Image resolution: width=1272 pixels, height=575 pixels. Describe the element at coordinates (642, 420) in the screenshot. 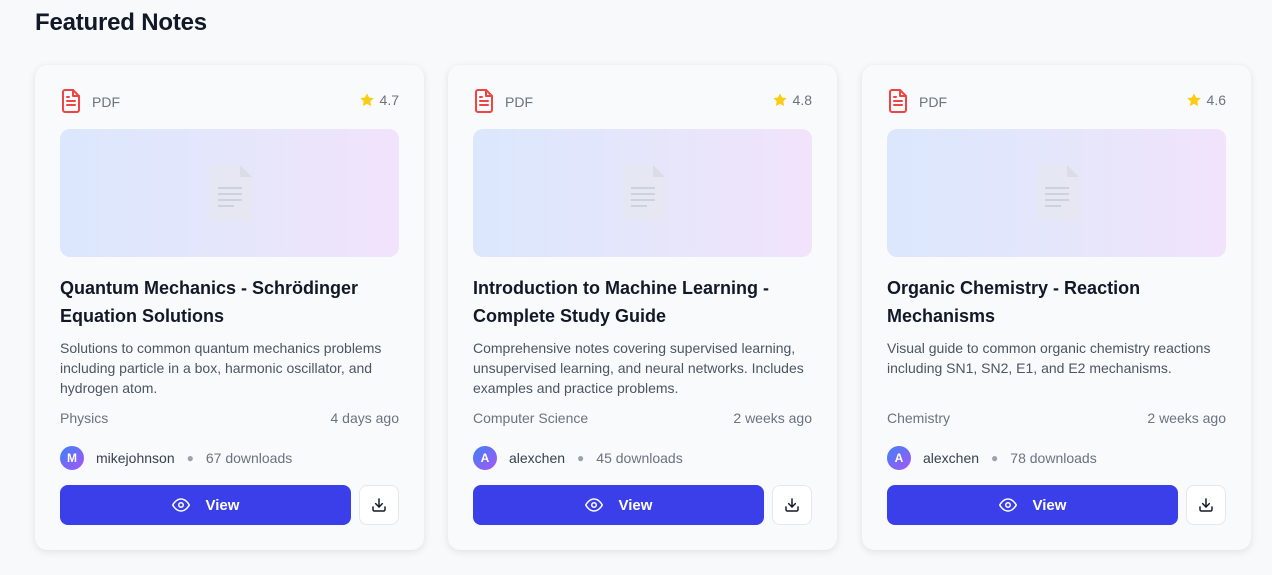

I see `note-meta: Computer Science 2 weeks ago` at that location.